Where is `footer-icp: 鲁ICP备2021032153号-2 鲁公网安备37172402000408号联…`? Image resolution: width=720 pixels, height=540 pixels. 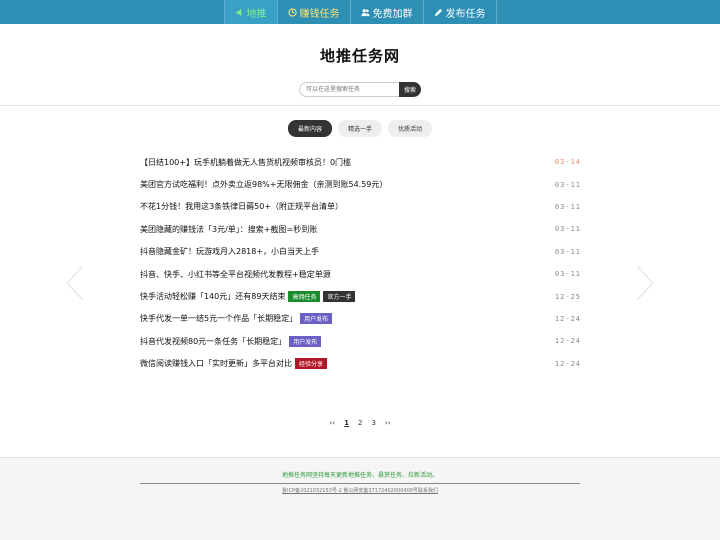 footer-icp: 鲁ICP备2021032153号-2 鲁公网安备37172402000408号联… is located at coordinates (360, 490).